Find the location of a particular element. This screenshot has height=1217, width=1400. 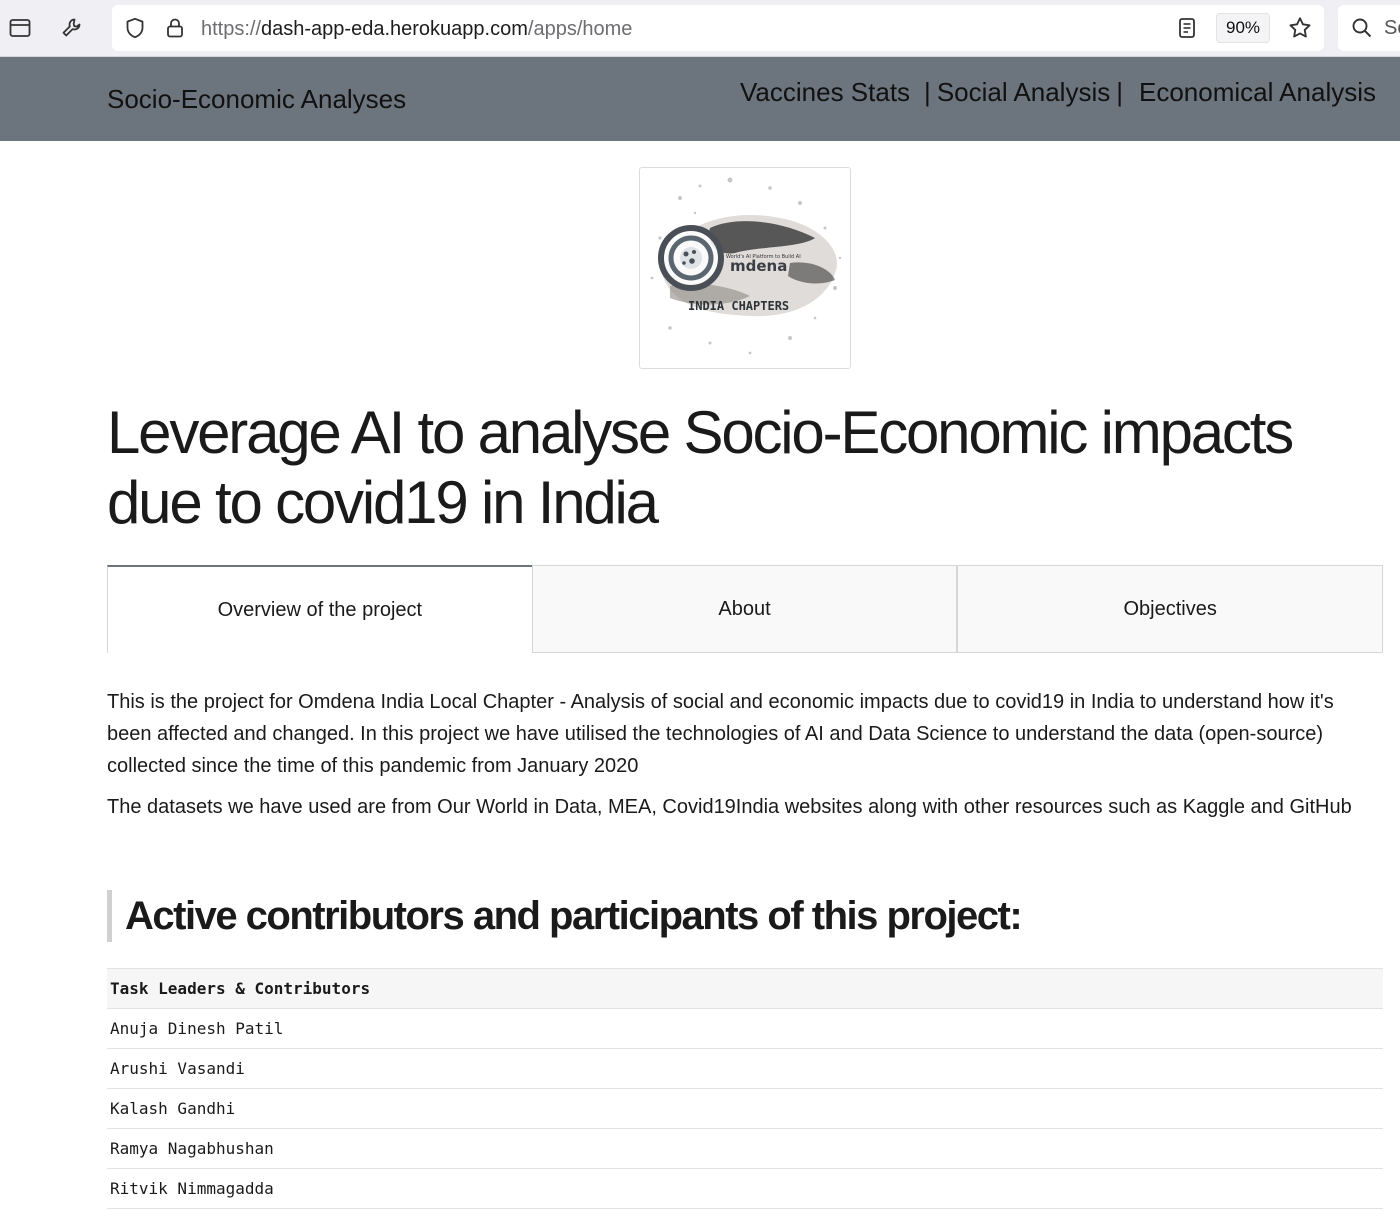

column-header-contributors: Task Leaders & Contributors is located at coordinates (745, 988).